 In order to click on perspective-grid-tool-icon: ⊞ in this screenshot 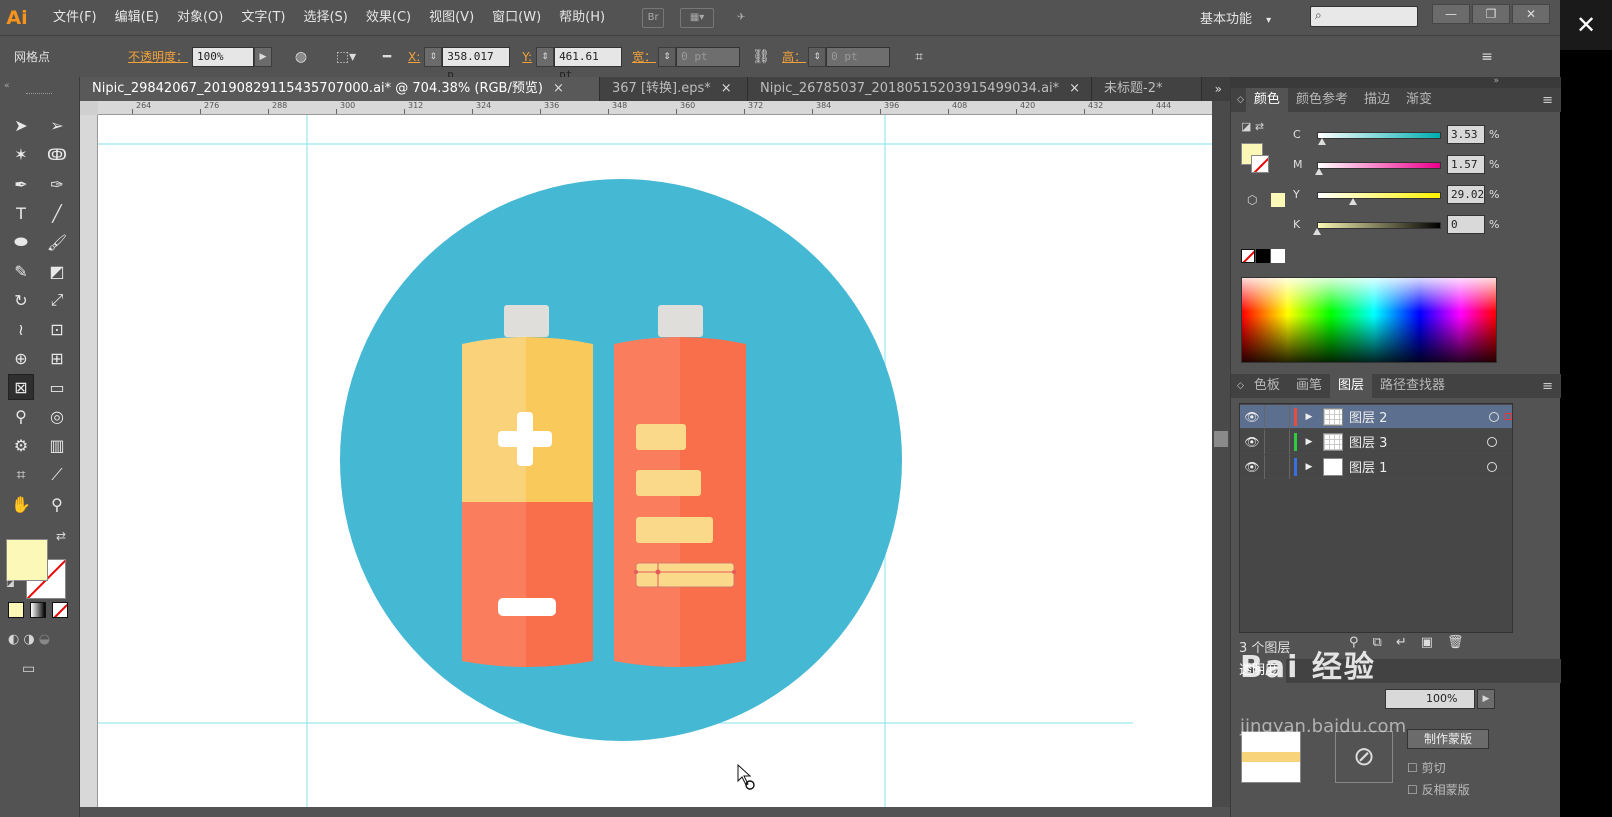, I will do `click(57, 358)`.